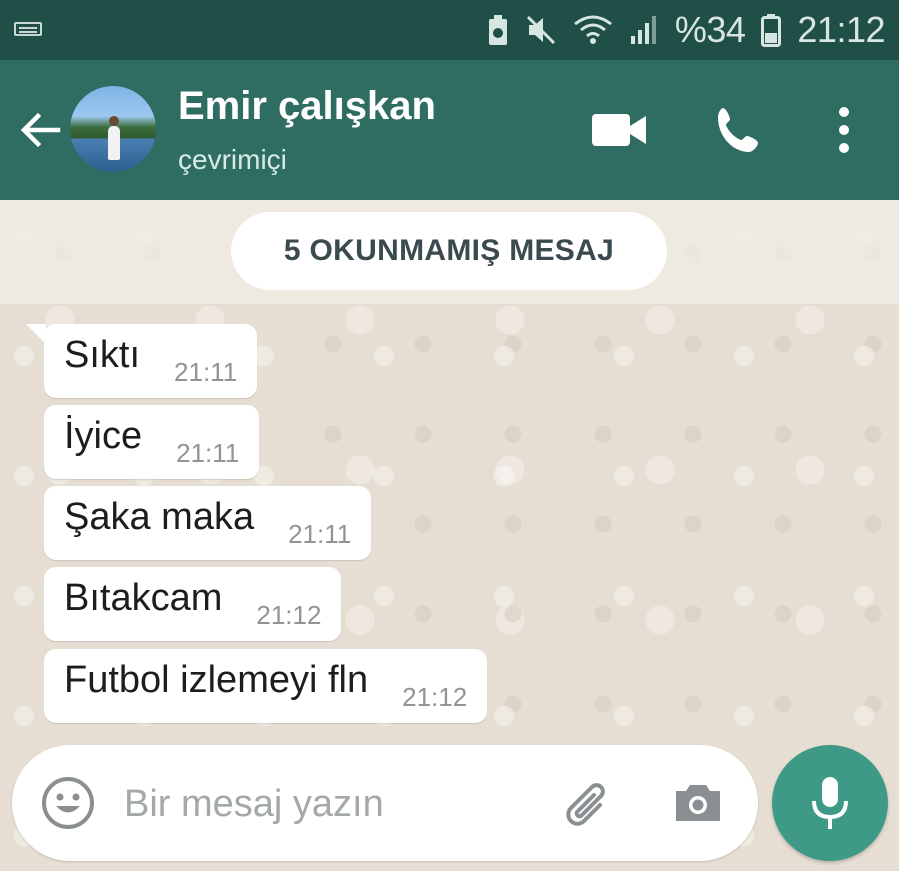  What do you see at coordinates (739, 131) in the screenshot?
I see `phone-icon` at bounding box center [739, 131].